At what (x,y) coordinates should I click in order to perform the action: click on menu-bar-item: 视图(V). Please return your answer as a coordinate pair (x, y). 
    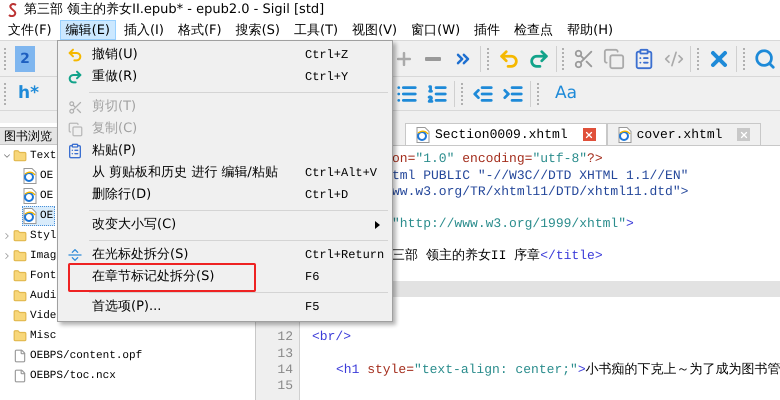
    Looking at the image, I should click on (375, 30).